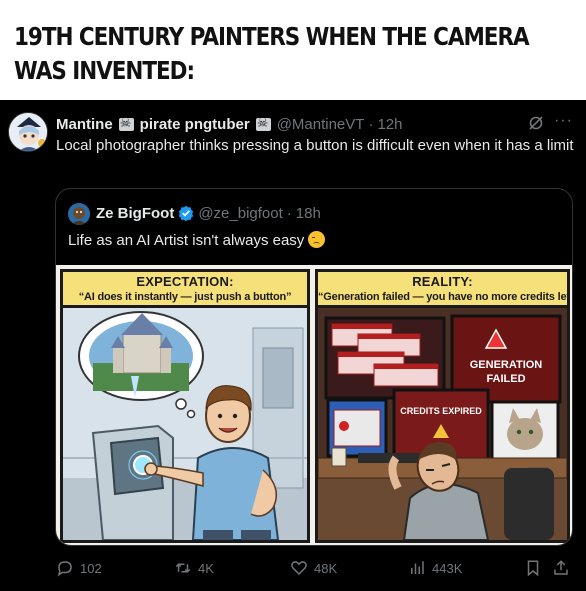 This screenshot has width=586, height=591. Describe the element at coordinates (326, 568) in the screenshot. I see `like-count: 48K` at that location.